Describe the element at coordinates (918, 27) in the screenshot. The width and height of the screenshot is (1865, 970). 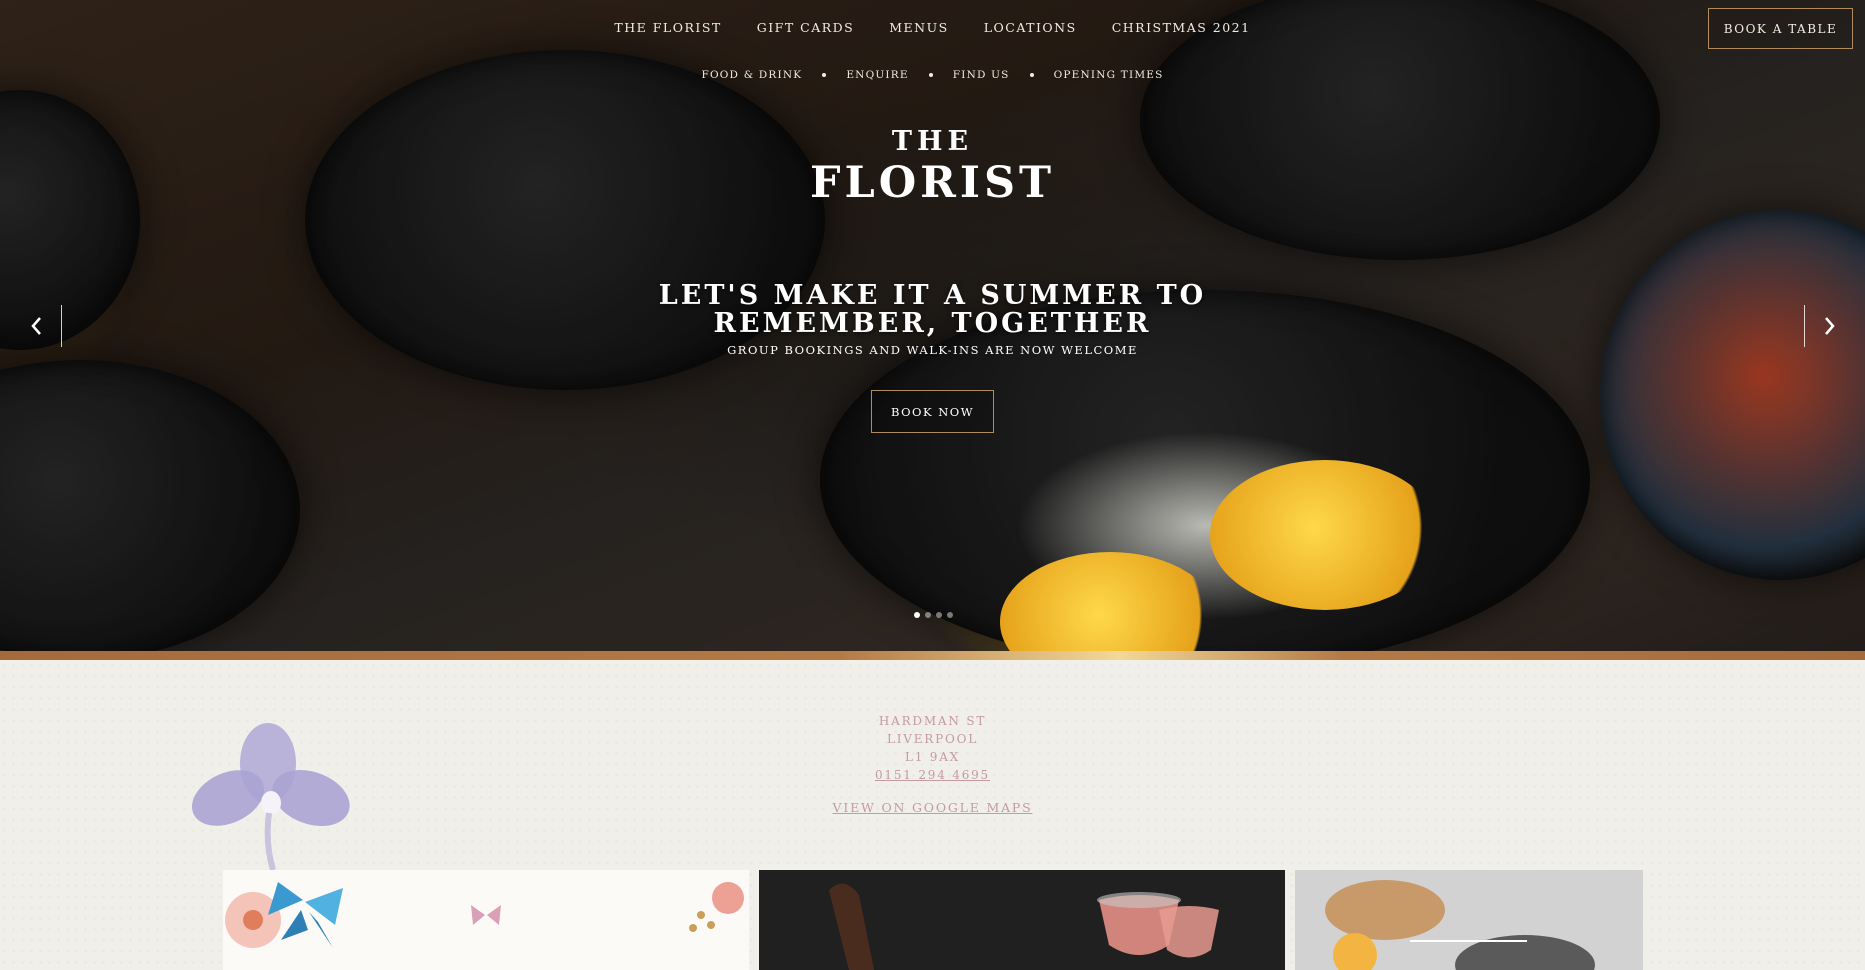
I see `nav-item-menus: Menus` at that location.